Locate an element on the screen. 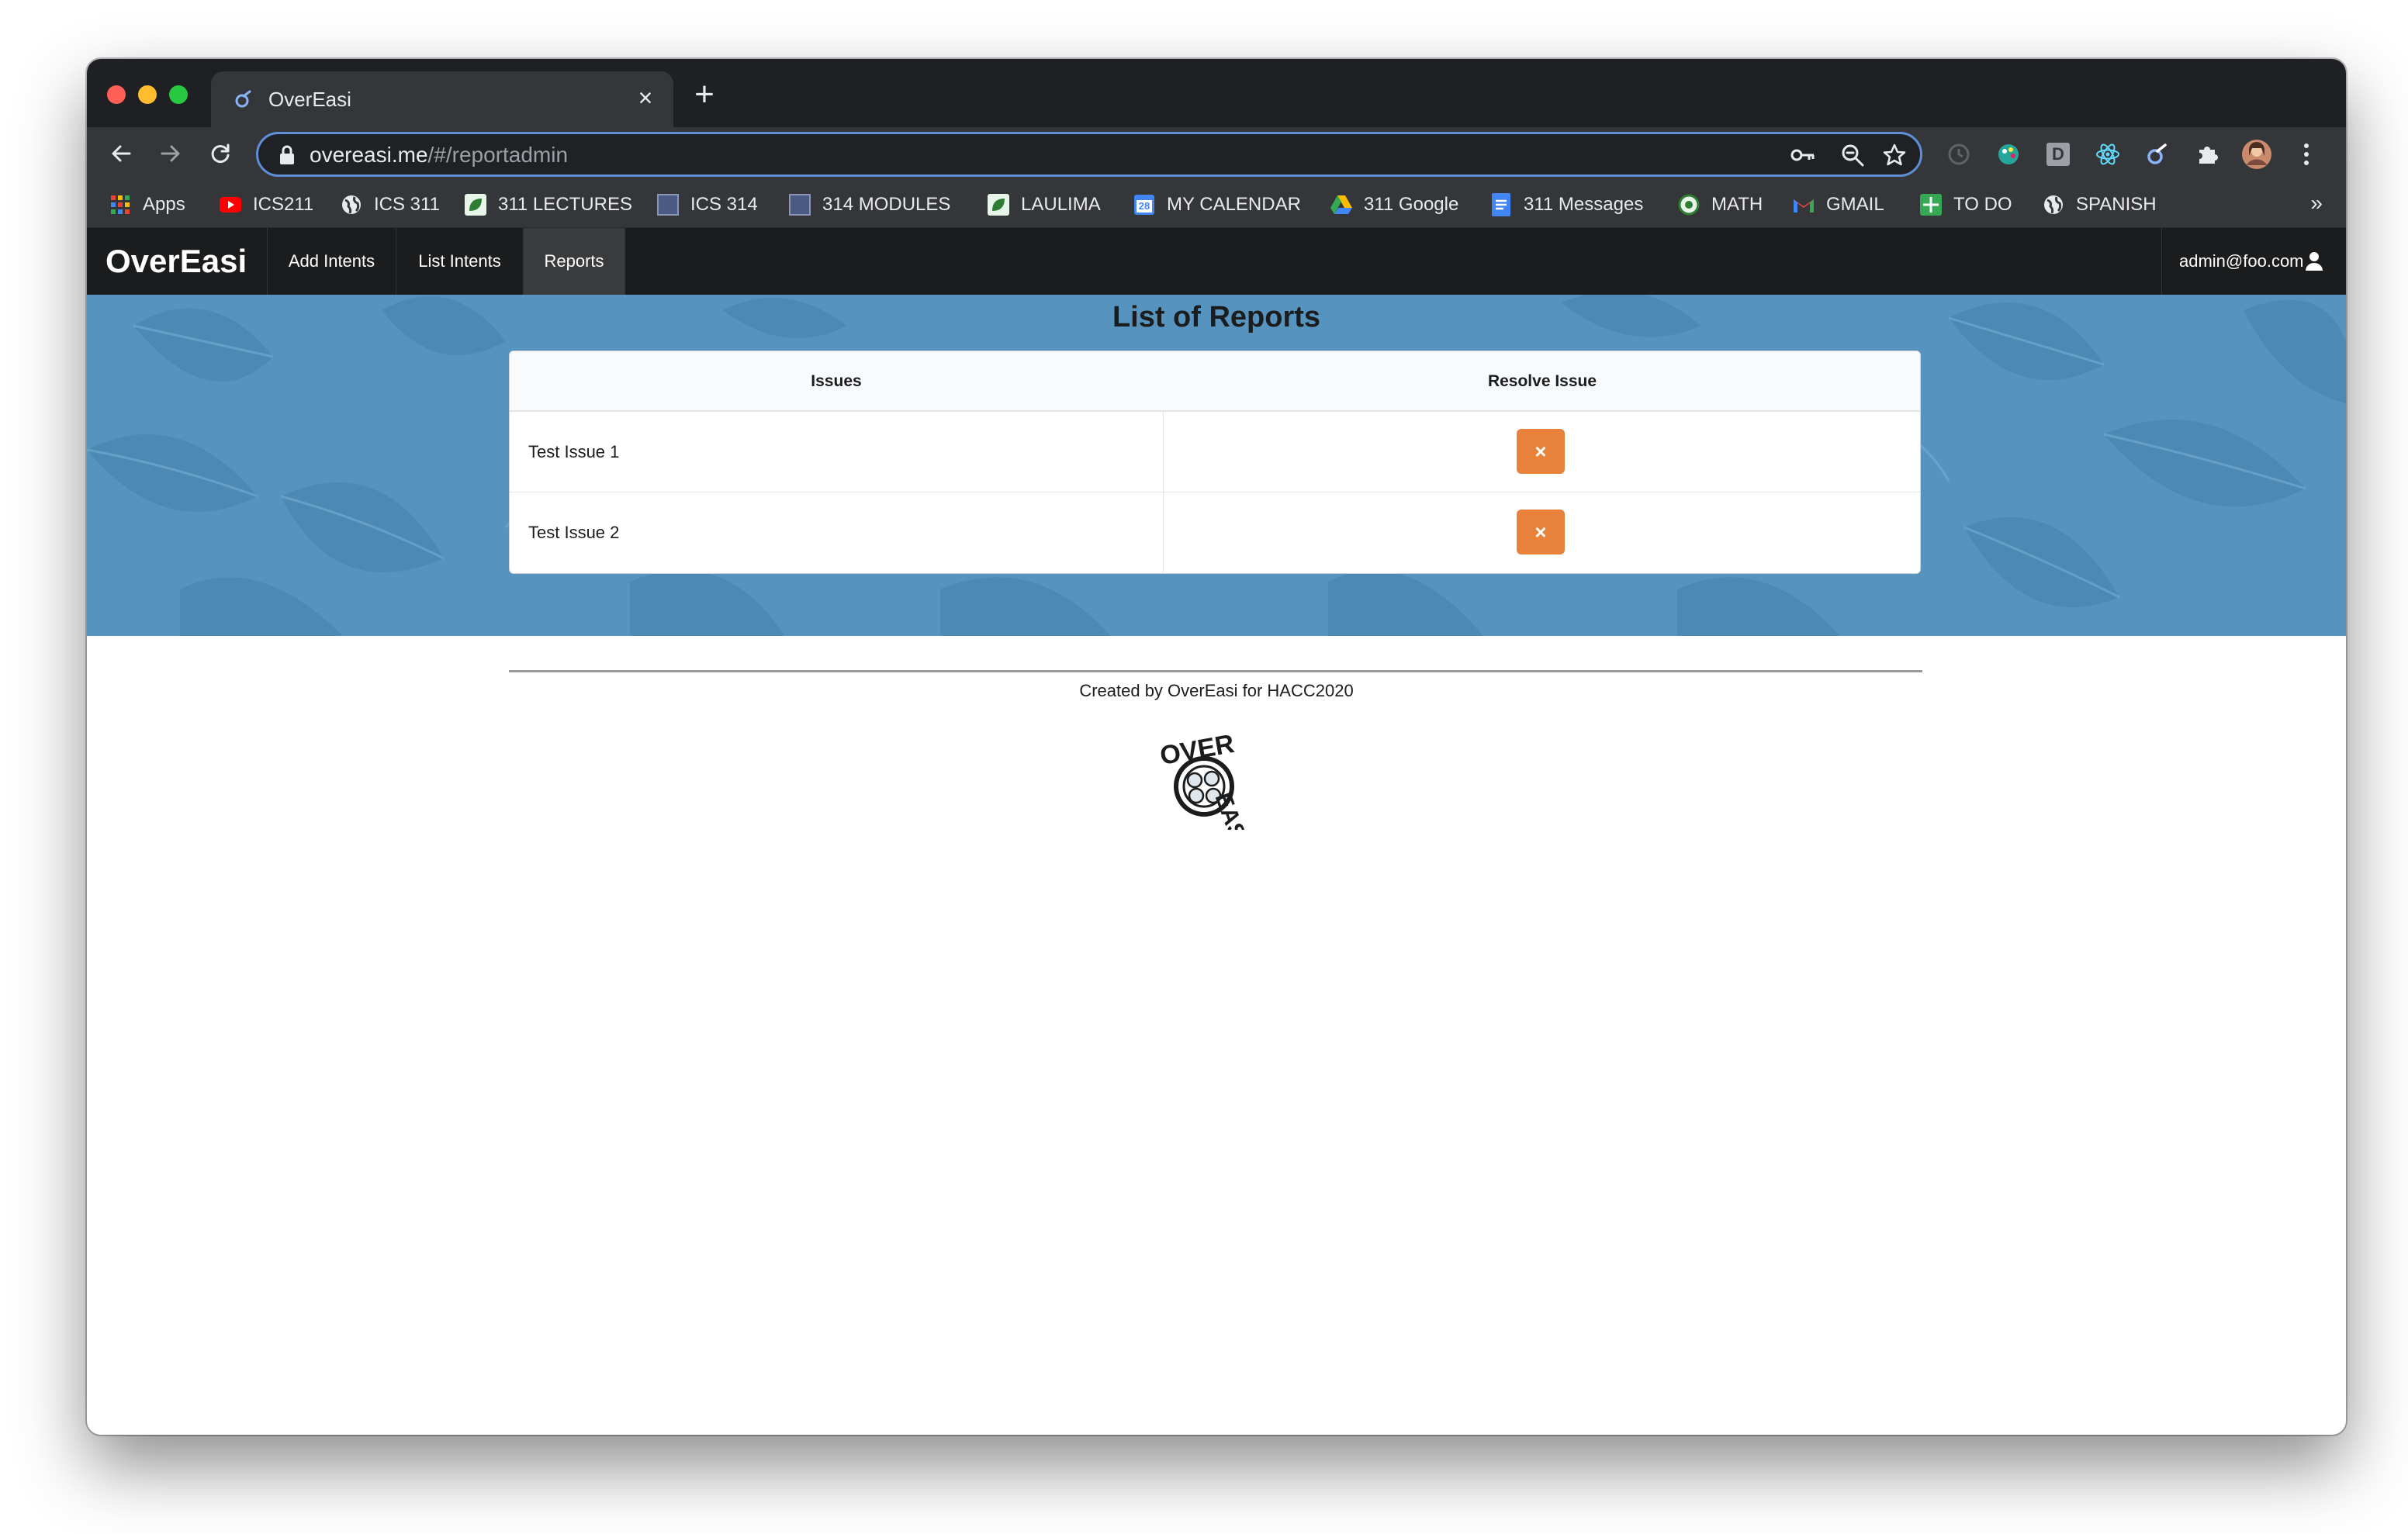 The height and width of the screenshot is (1534, 2408). password-key-icon is located at coordinates (1803, 155).